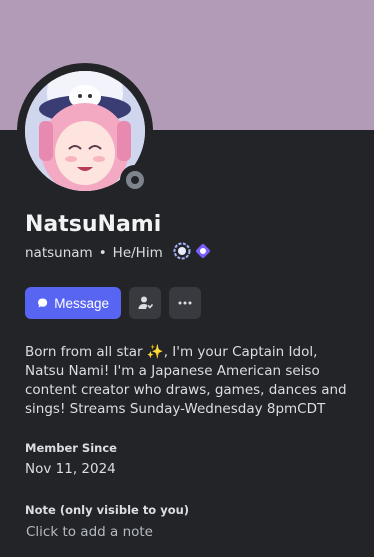 The height and width of the screenshot is (557, 374). I want to click on display-name: NatsuNami, so click(93, 224).